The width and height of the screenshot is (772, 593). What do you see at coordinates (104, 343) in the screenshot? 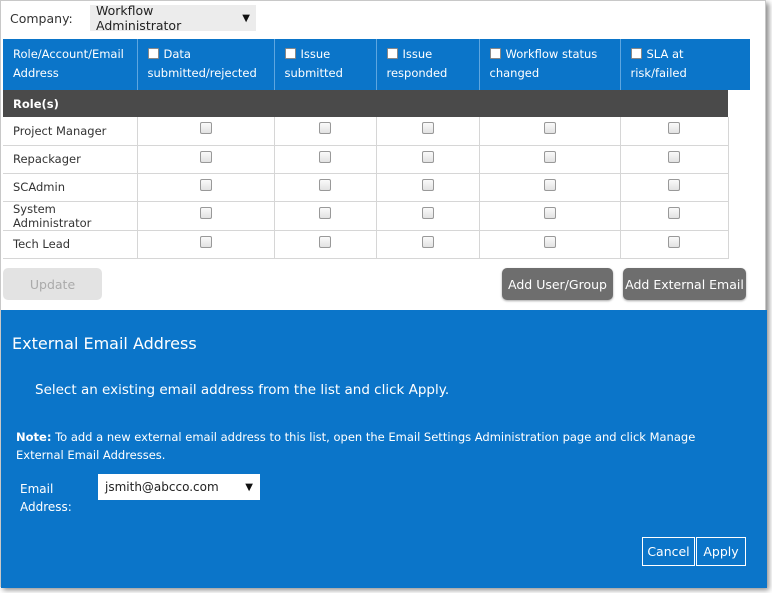
I see `dialog-title: External Email Address` at bounding box center [104, 343].